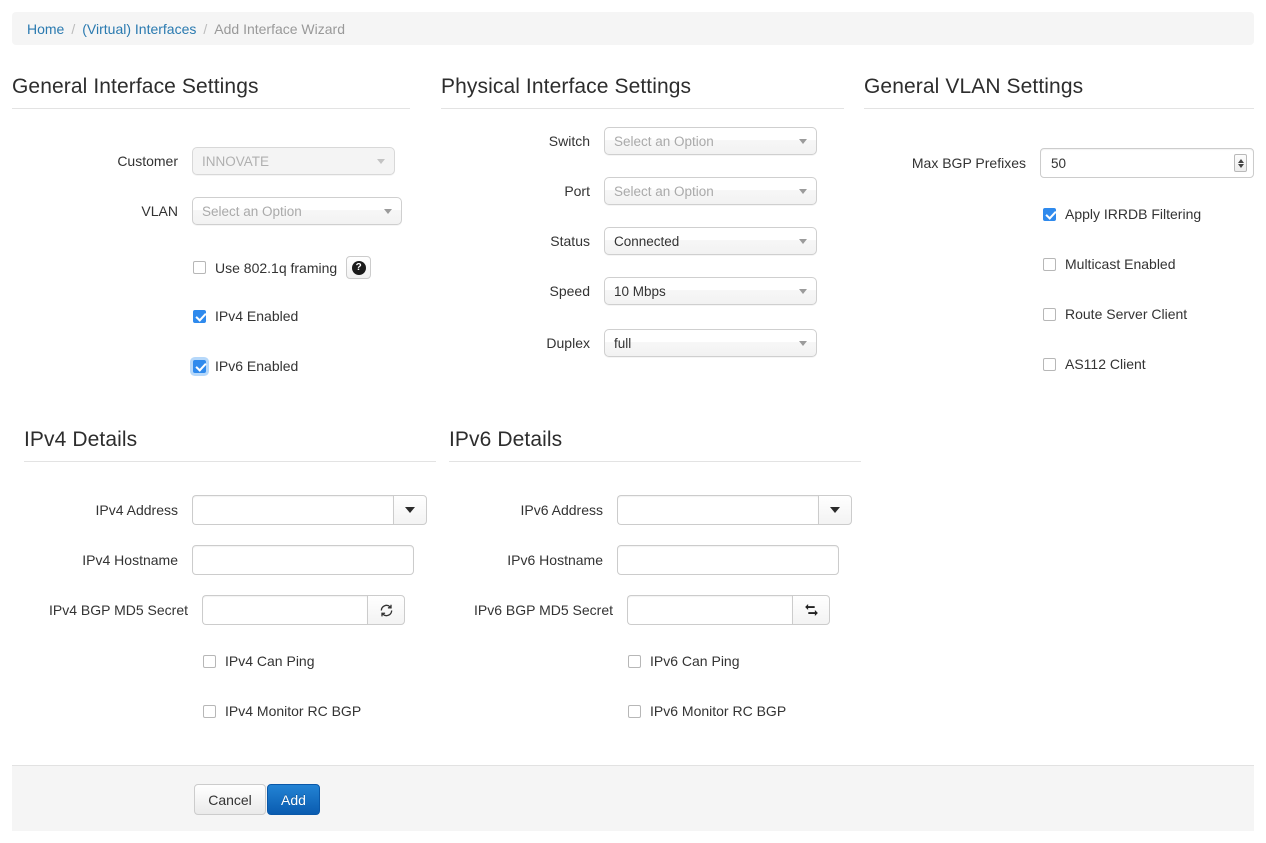  What do you see at coordinates (303, 560) in the screenshot?
I see `ipv4-hostname-input` at bounding box center [303, 560].